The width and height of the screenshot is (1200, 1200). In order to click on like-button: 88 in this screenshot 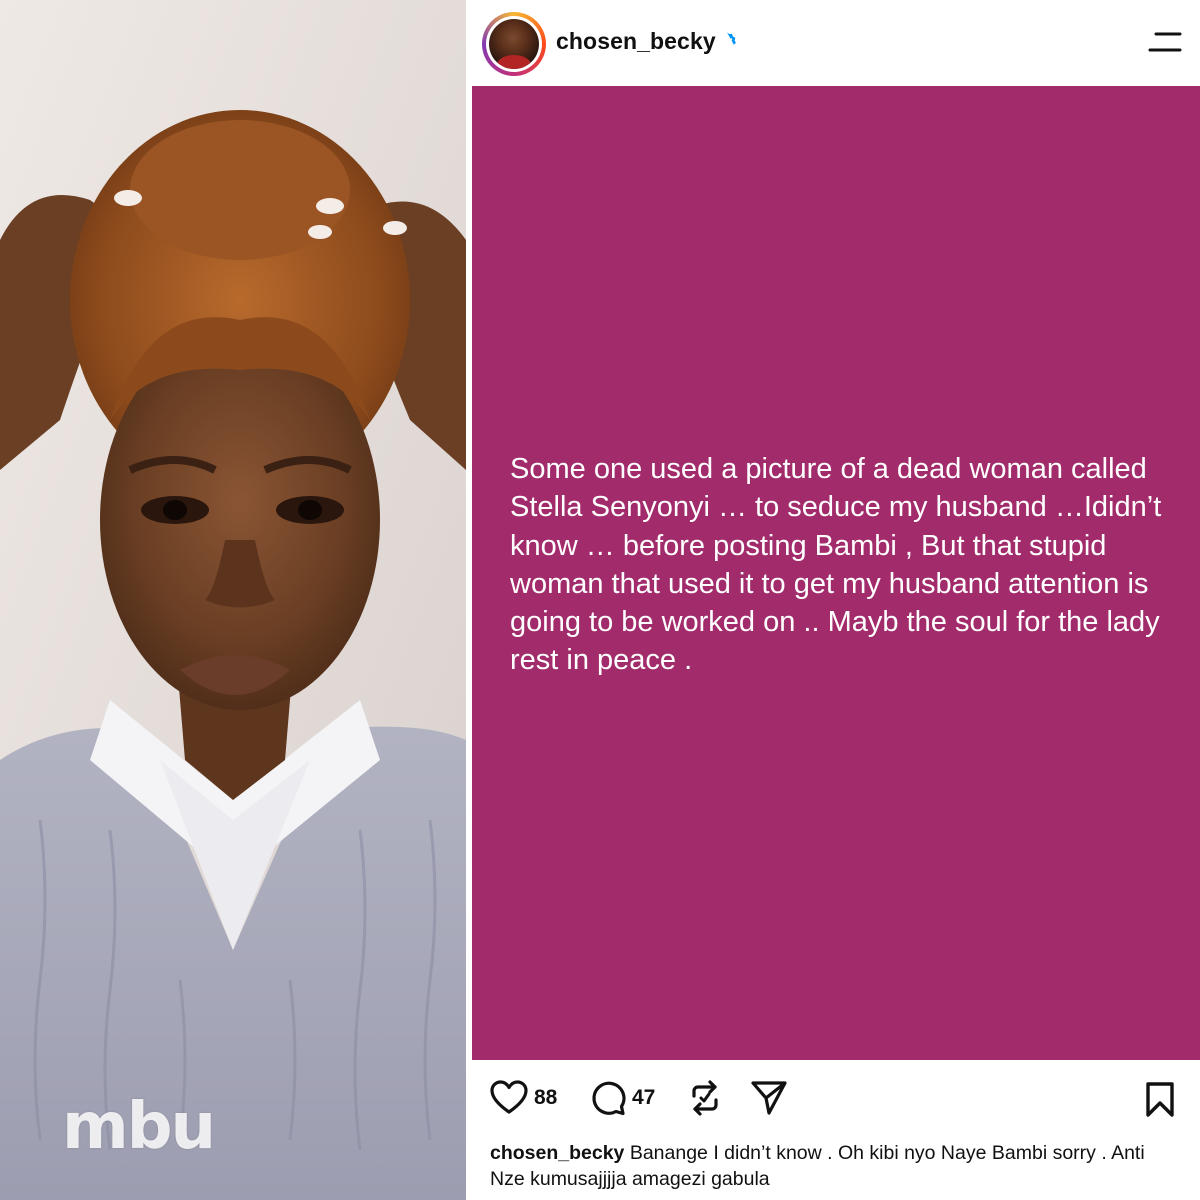, I will do `click(523, 1098)`.